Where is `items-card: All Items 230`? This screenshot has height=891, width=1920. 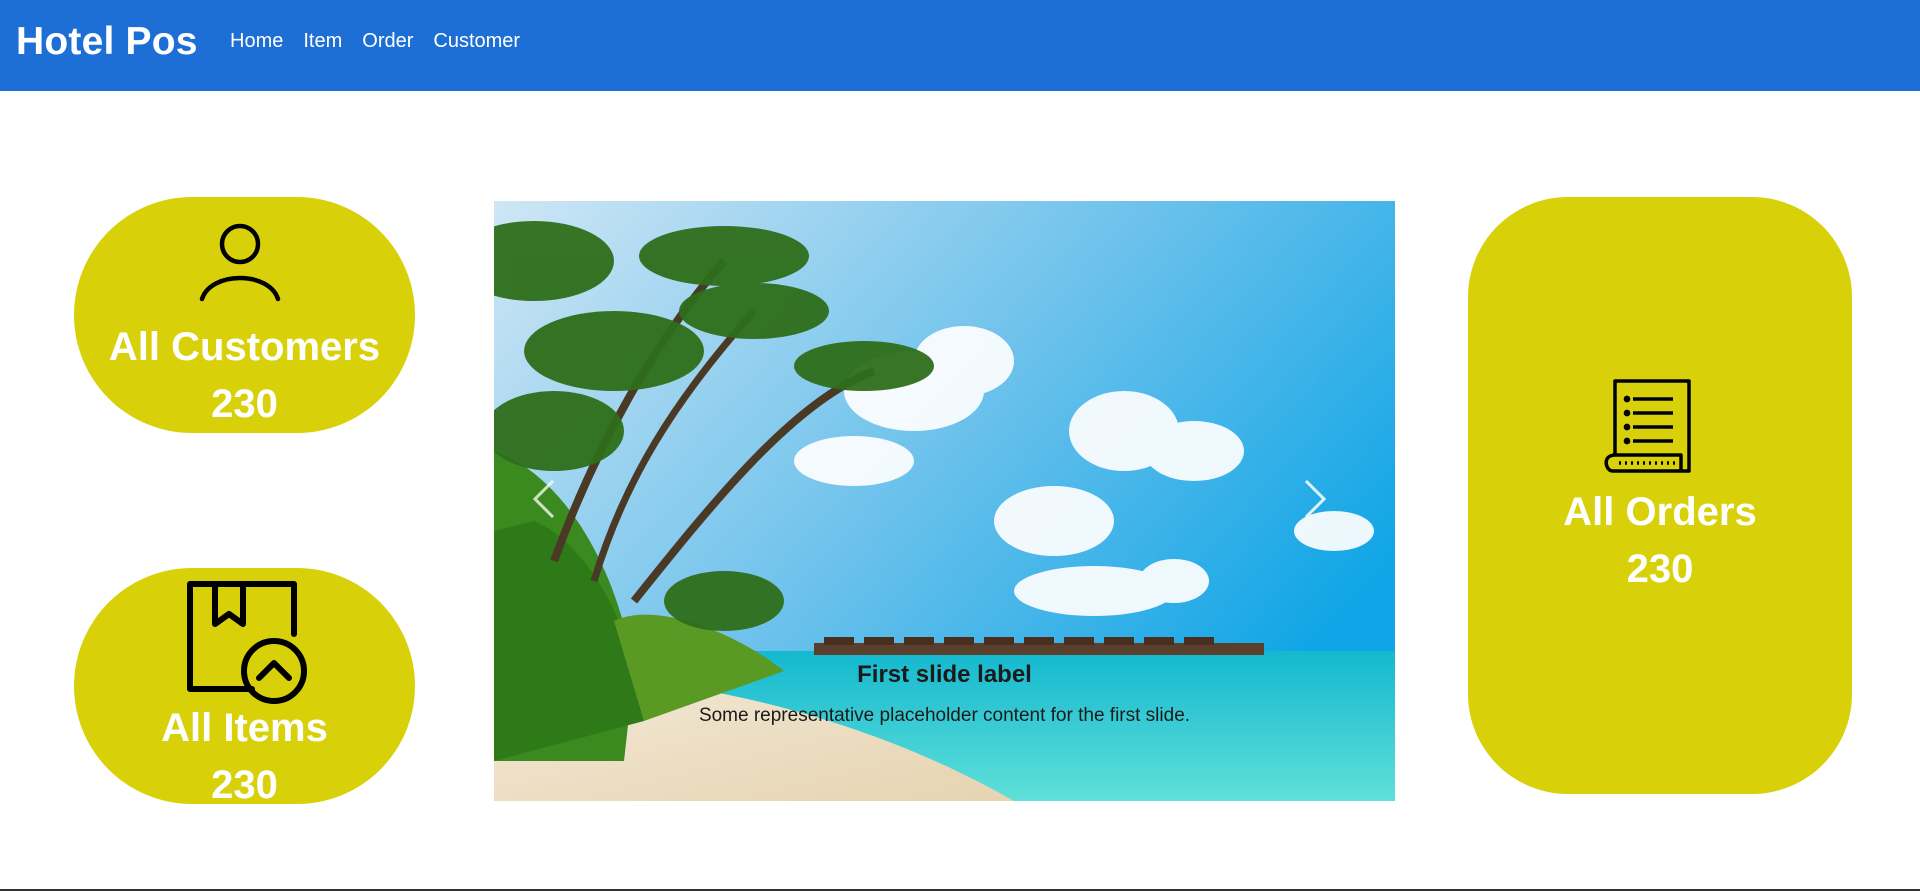
items-card: All Items 230 is located at coordinates (244, 687).